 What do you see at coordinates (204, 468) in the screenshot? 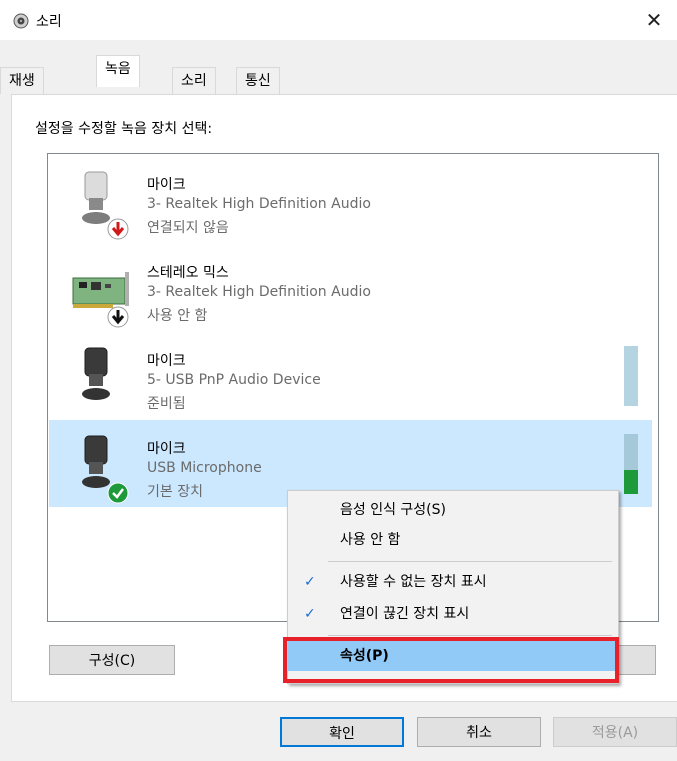
I see `device-driver: USB Microphone` at bounding box center [204, 468].